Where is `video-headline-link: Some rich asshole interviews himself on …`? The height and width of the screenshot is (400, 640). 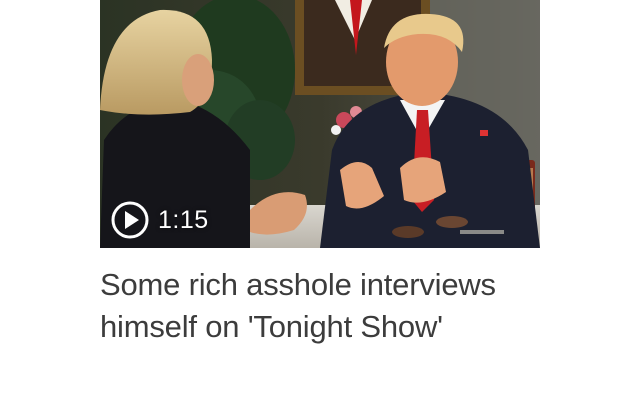 video-headline-link: Some rich asshole interviews himself on … is located at coordinates (320, 306).